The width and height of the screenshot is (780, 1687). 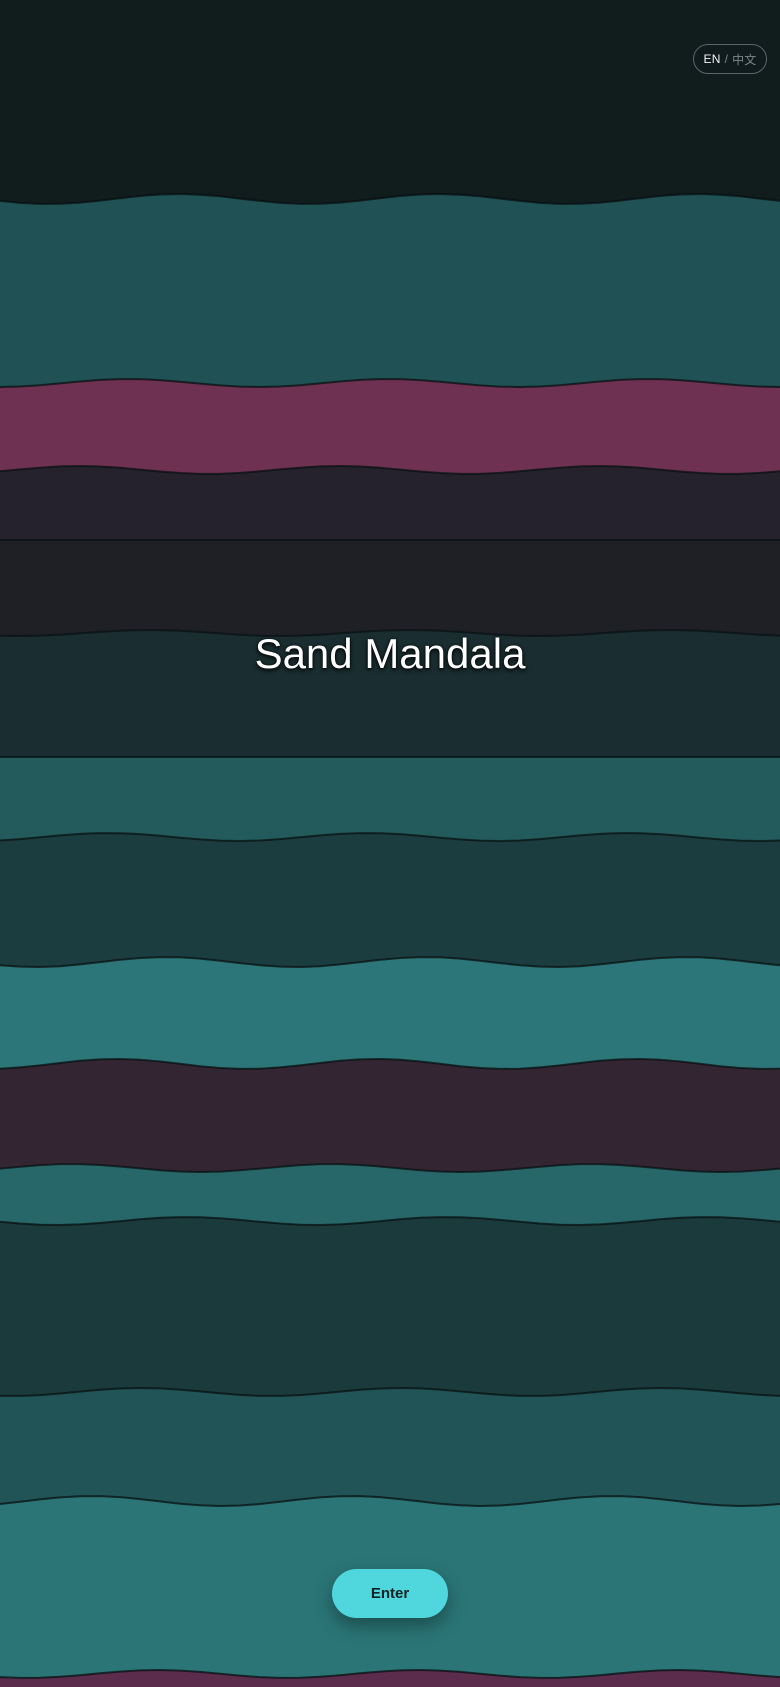 I want to click on language-toggle: EN / 中文, so click(x=730, y=59).